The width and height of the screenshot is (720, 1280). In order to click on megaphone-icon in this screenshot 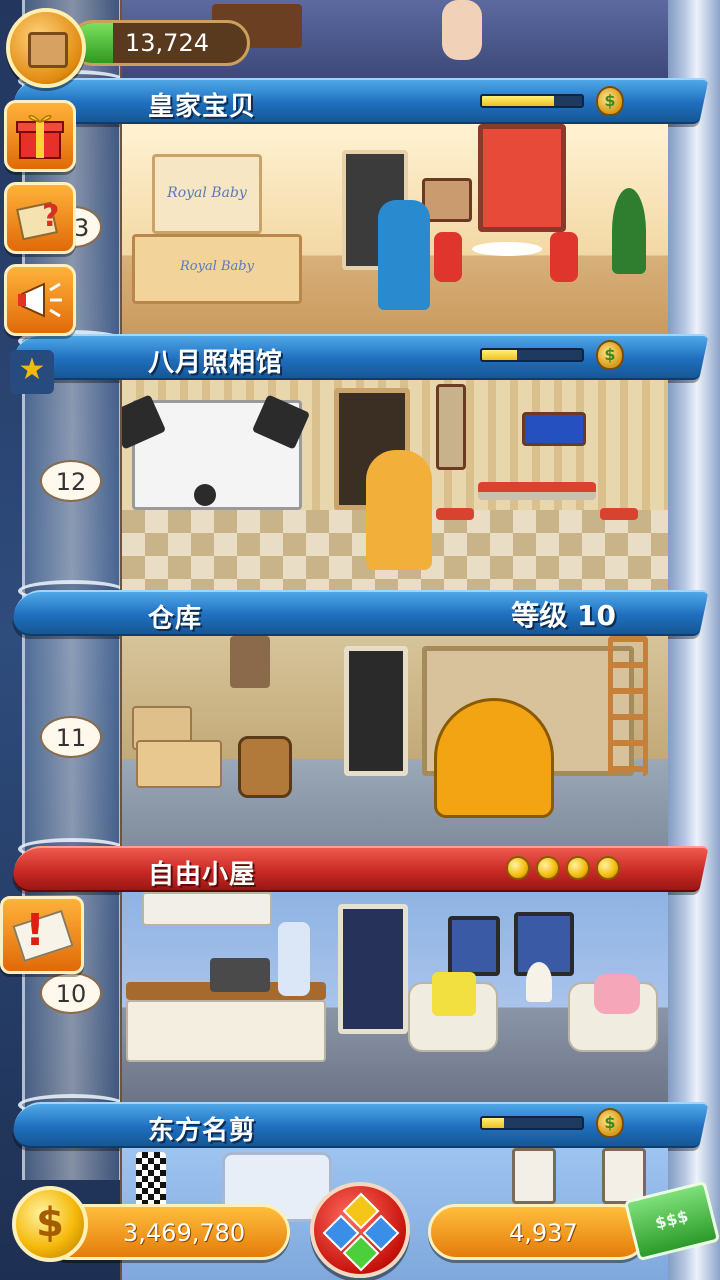, I will do `click(40, 300)`.